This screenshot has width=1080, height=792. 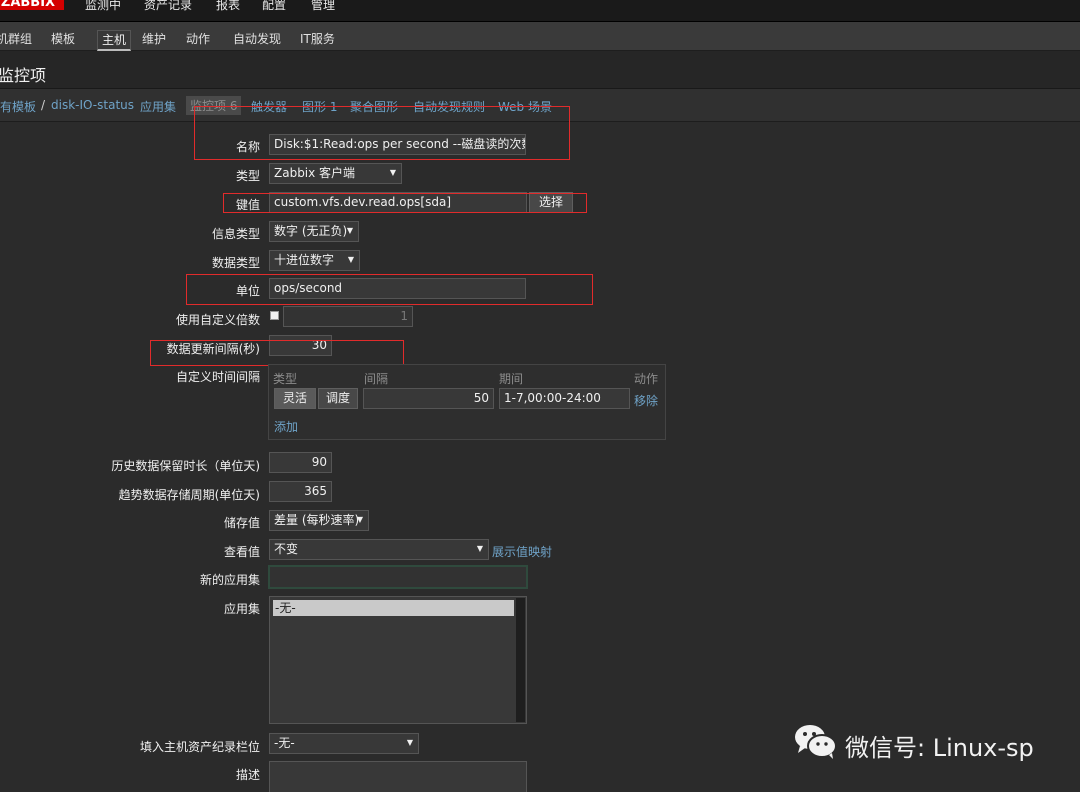 What do you see at coordinates (520, 660) in the screenshot?
I see `applications-scrollbar` at bounding box center [520, 660].